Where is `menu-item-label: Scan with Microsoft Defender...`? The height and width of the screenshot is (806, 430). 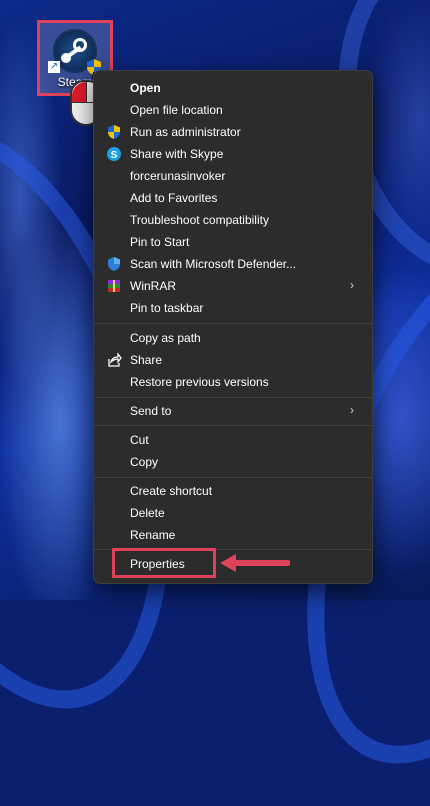
menu-item-label: Scan with Microsoft Defender... is located at coordinates (213, 264).